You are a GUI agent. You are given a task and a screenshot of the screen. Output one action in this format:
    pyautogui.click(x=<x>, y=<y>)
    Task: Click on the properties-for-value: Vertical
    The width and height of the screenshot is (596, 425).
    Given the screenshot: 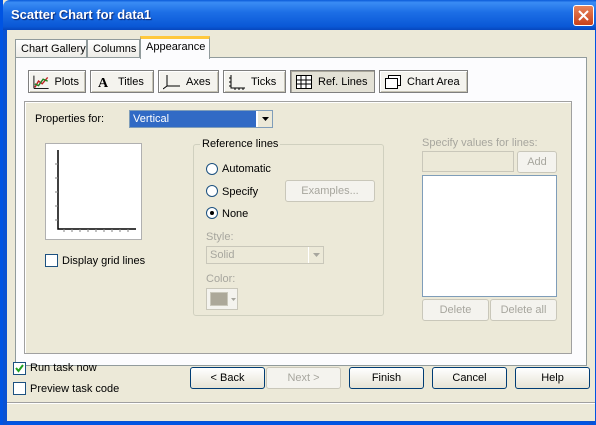 What is the action you would take?
    pyautogui.click(x=193, y=119)
    